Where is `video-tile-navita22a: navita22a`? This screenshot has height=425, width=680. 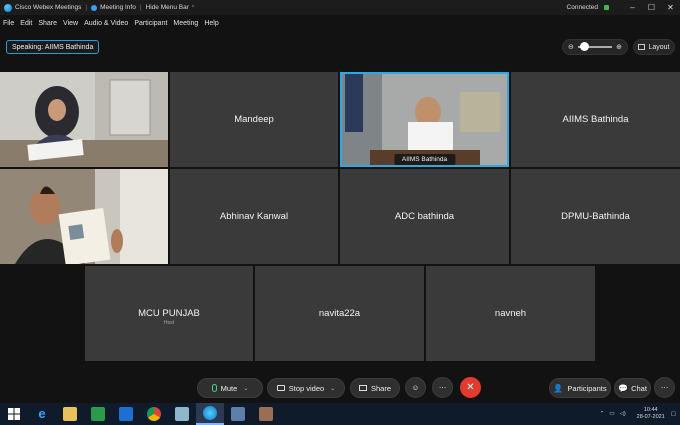 video-tile-navita22a: navita22a is located at coordinates (339, 313).